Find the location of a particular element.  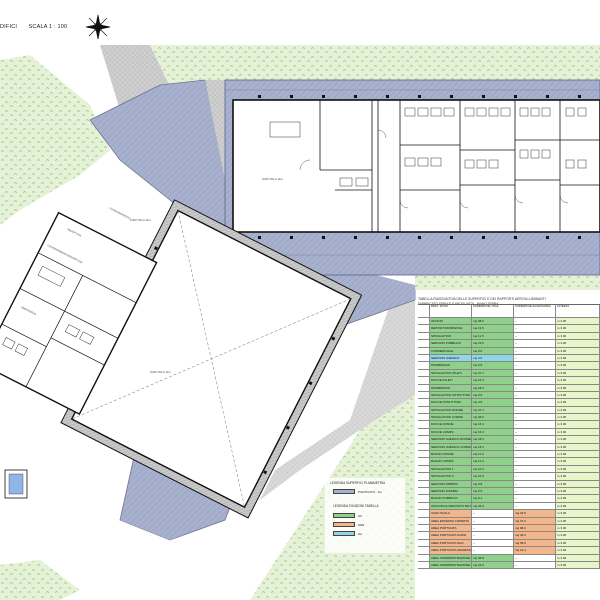

legend-swatch-porticato is located at coordinates (344, 491).